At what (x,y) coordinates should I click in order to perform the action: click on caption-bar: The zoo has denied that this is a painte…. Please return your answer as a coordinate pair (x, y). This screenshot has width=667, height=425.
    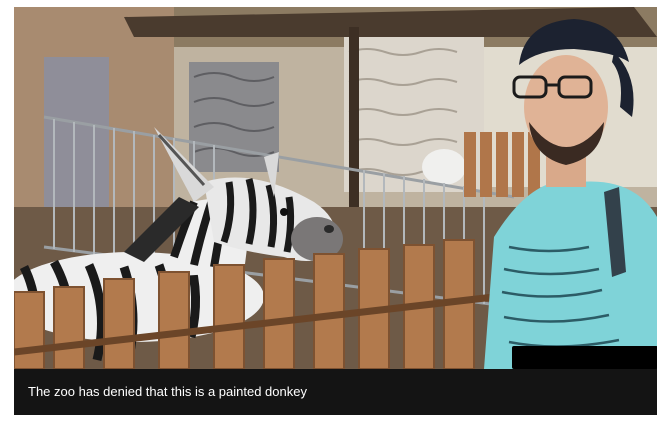
    Looking at the image, I should click on (335, 392).